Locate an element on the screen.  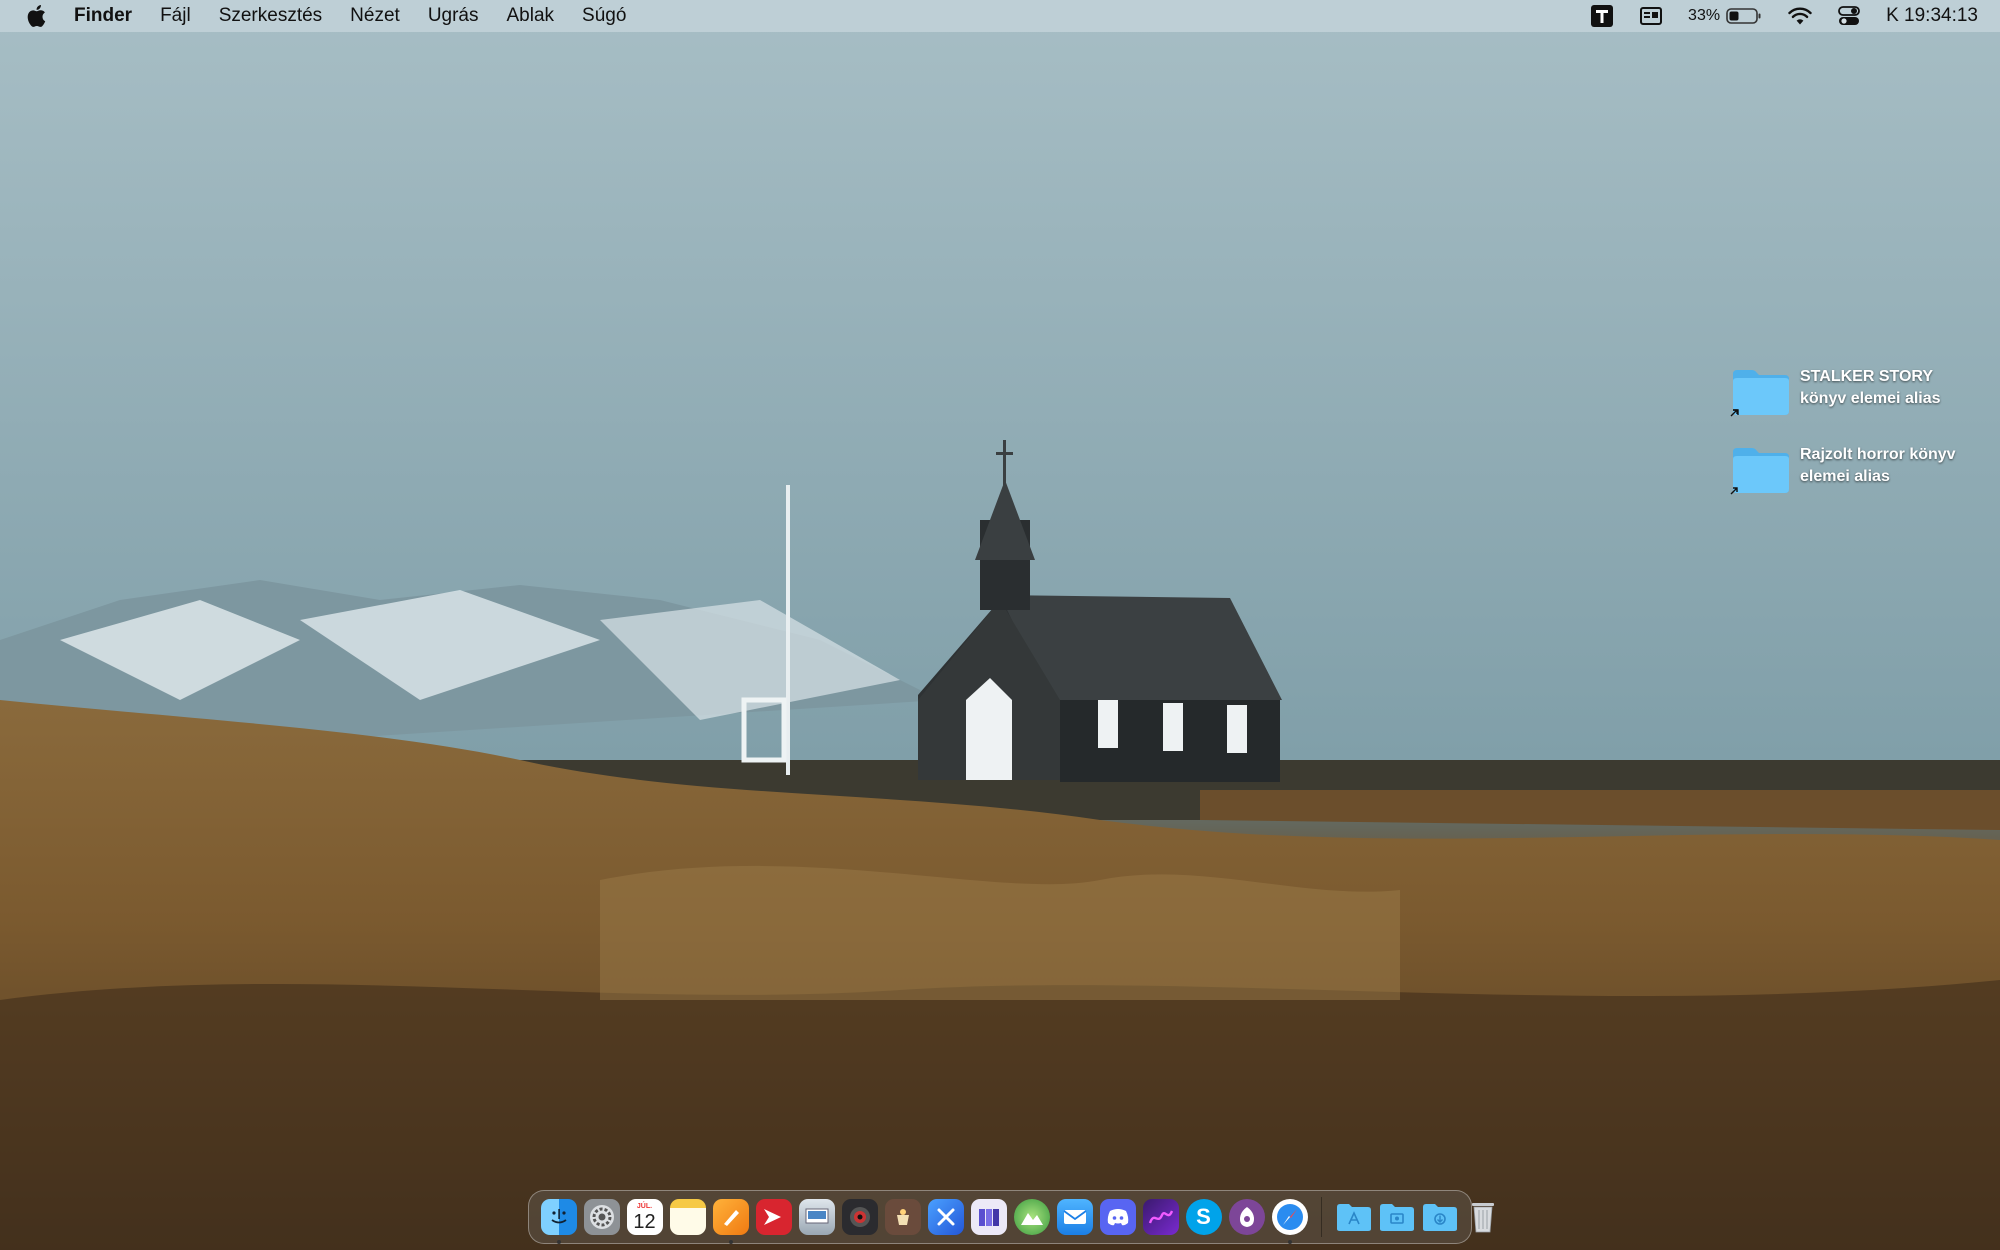
dock-calendar-icon: JÚL. 12 is located at coordinates (644, 1217).